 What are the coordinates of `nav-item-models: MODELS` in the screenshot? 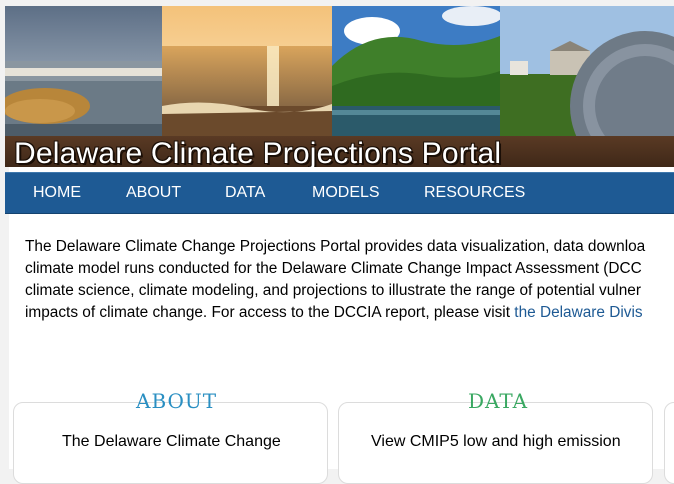 It's located at (346, 193).